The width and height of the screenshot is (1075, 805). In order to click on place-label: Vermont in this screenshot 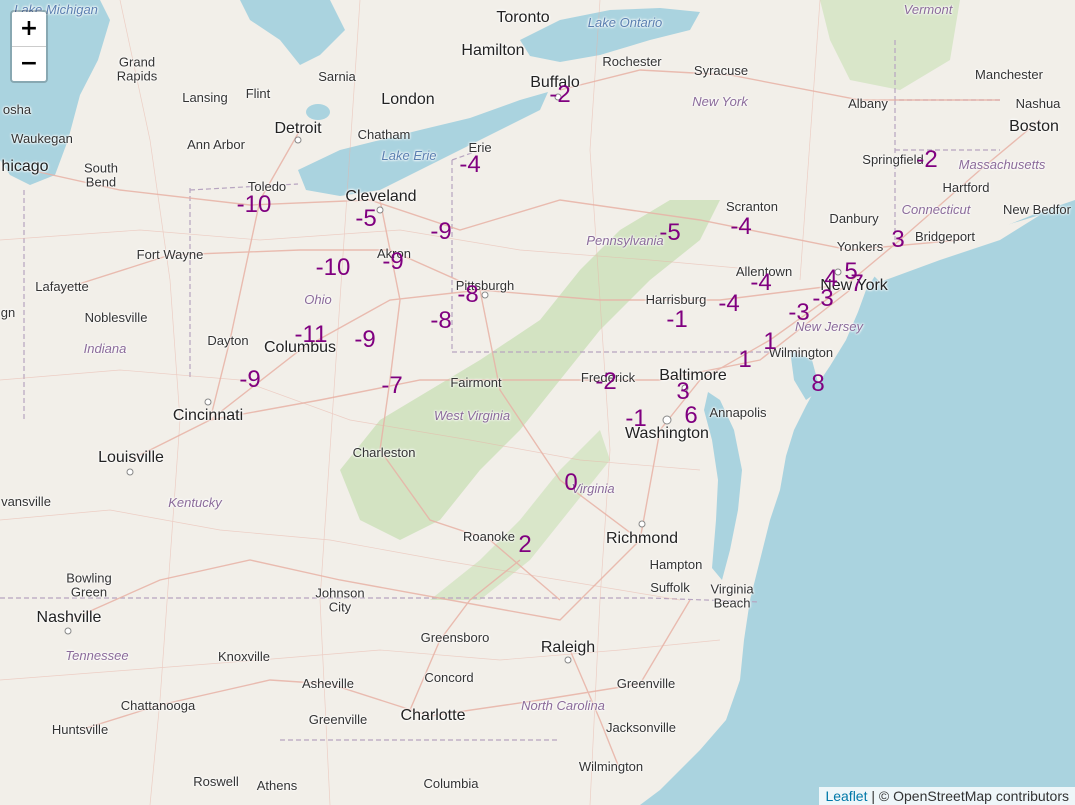, I will do `click(928, 9)`.